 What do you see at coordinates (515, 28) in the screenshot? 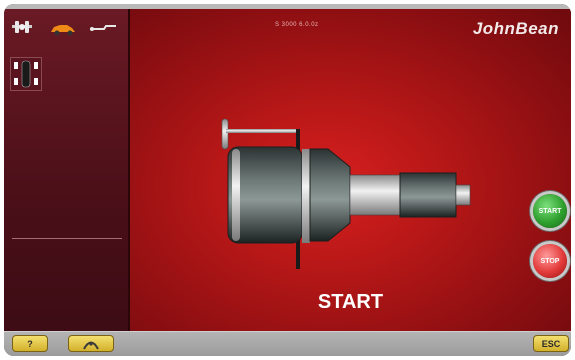
I see `brand-logo: JohnBean` at bounding box center [515, 28].